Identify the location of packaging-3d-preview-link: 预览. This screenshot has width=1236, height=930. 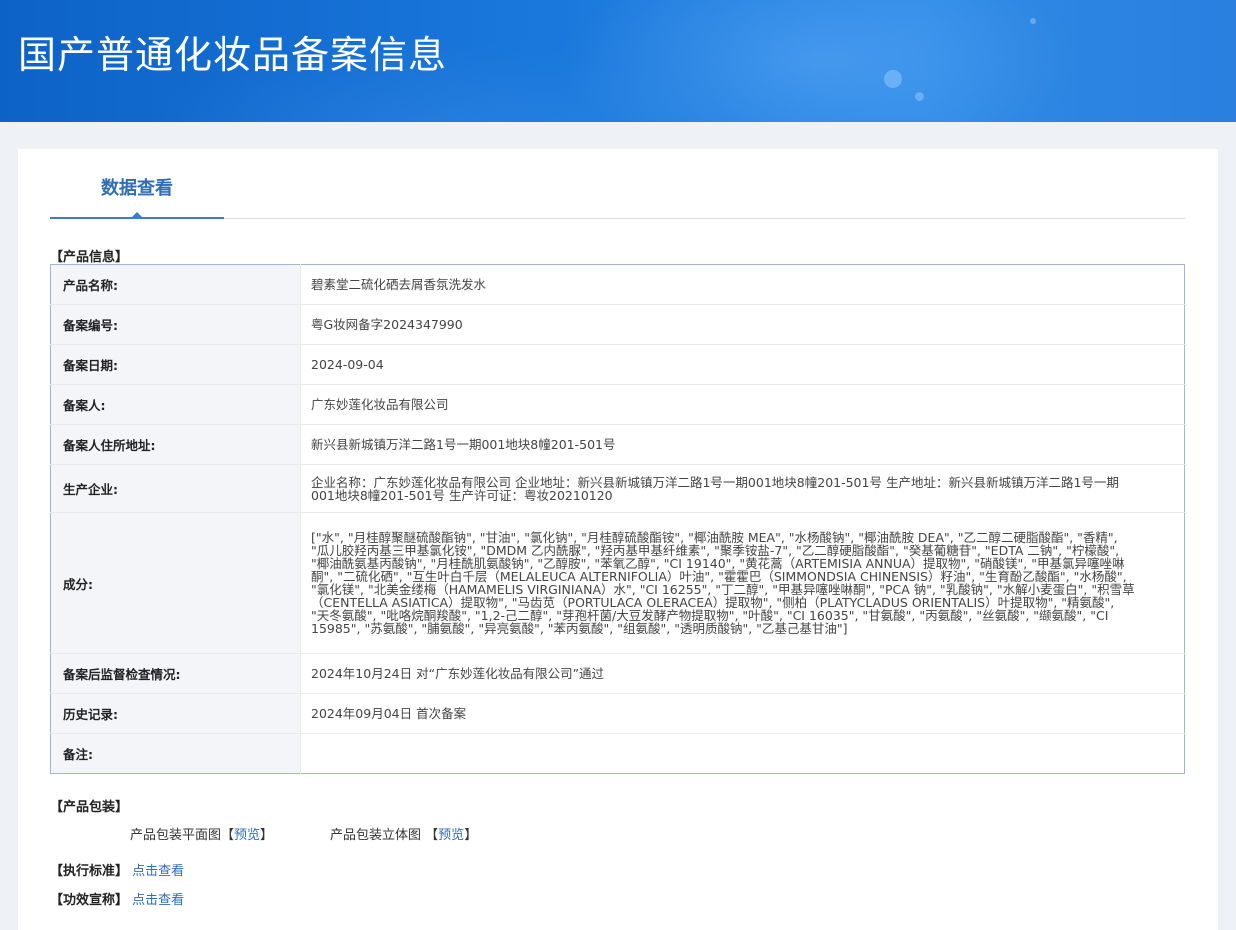
(451, 835).